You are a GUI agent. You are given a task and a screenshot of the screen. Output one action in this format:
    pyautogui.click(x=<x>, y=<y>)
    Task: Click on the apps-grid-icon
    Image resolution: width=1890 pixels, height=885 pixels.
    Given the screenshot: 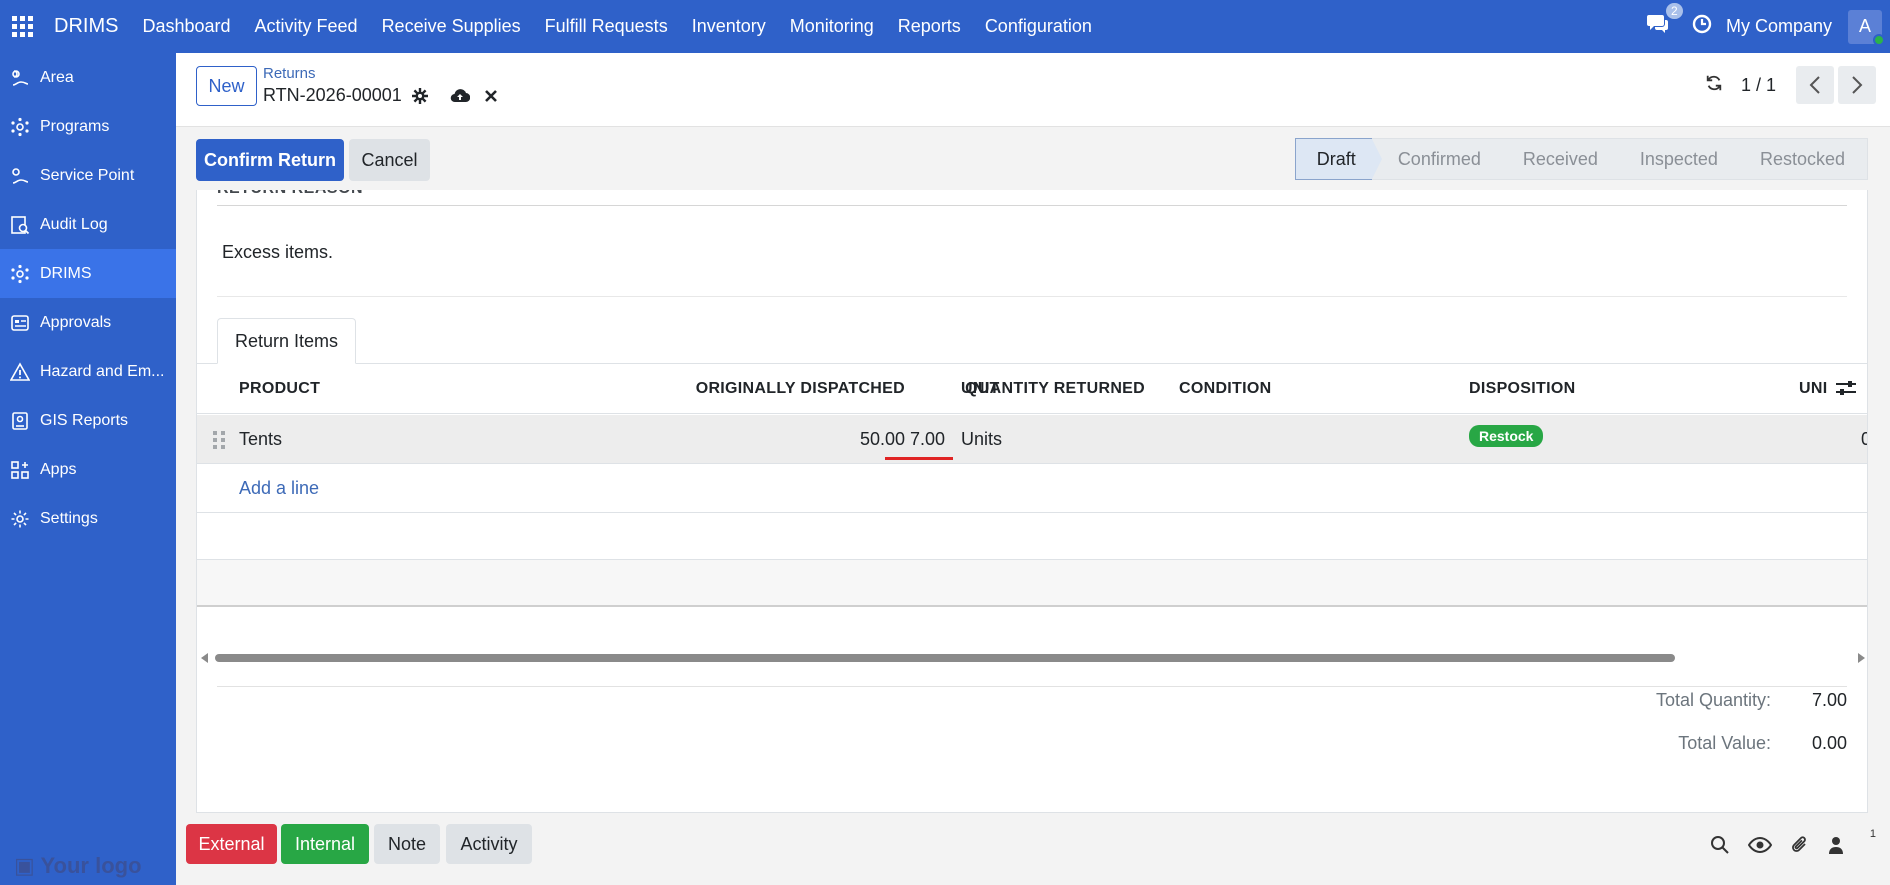 What is the action you would take?
    pyautogui.click(x=23, y=26)
    